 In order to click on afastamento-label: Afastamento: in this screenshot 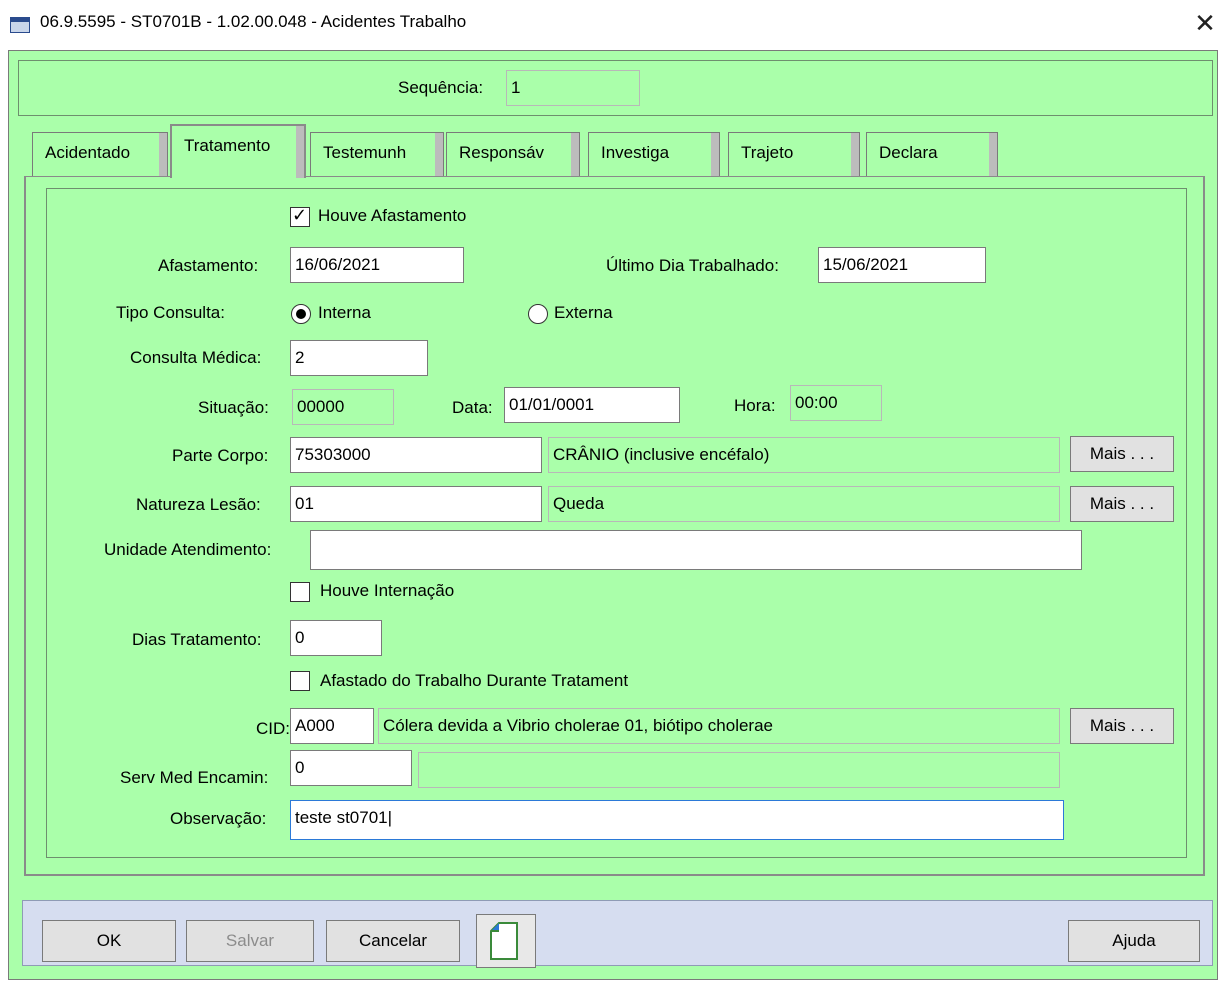, I will do `click(208, 265)`.